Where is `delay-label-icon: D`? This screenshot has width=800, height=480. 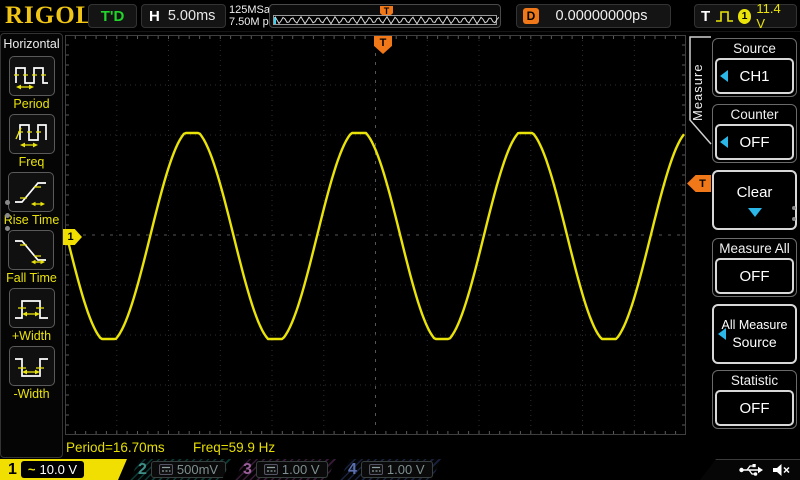 delay-label-icon: D is located at coordinates (531, 16).